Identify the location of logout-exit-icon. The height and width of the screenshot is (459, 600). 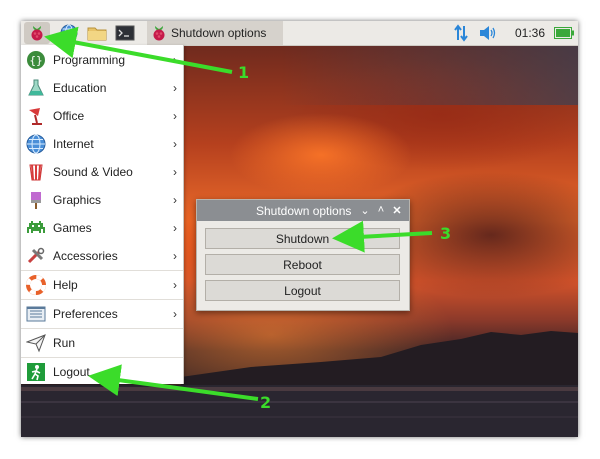
(36, 372).